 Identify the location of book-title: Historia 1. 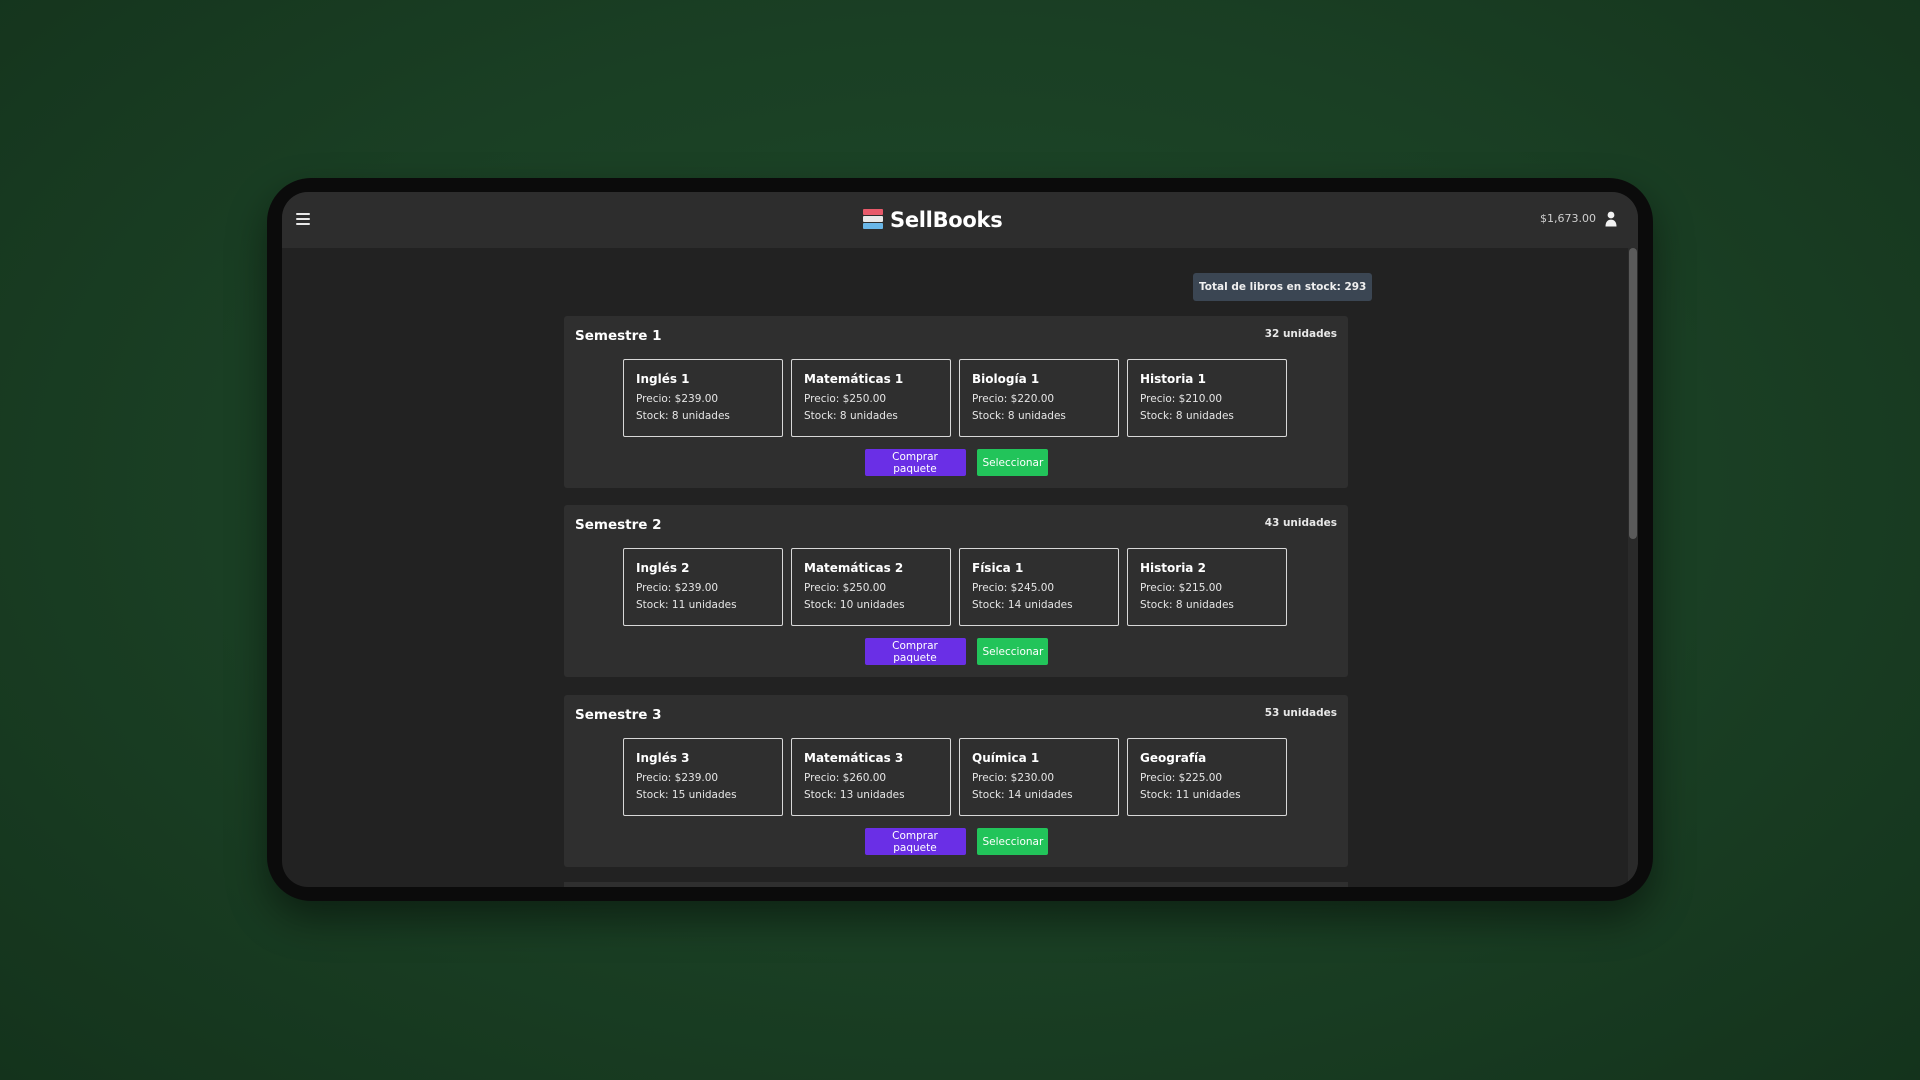
(1173, 379).